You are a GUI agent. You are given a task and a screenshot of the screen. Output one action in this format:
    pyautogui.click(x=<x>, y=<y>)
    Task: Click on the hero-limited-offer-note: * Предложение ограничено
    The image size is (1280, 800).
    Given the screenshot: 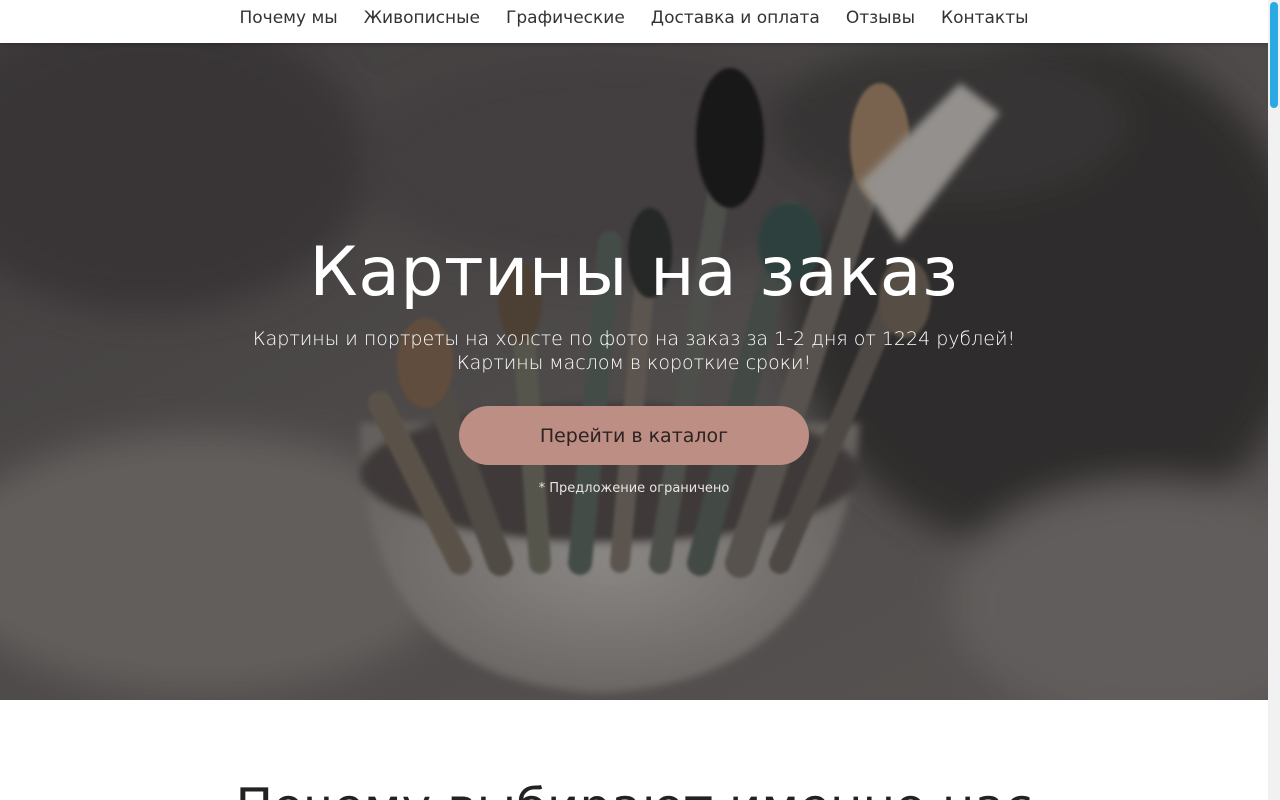 What is the action you would take?
    pyautogui.click(x=634, y=488)
    